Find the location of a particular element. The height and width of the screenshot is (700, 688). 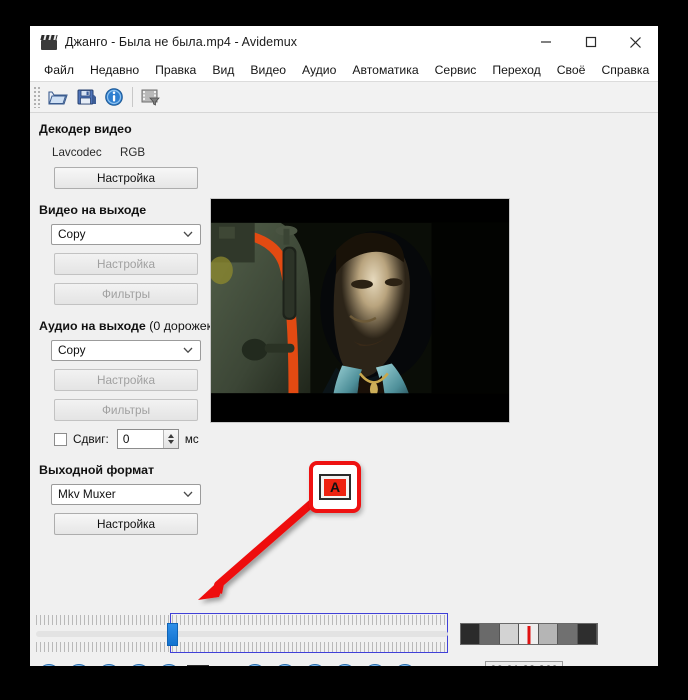

marker-a-value: 00:01:23.360 is located at coordinates (524, 663).